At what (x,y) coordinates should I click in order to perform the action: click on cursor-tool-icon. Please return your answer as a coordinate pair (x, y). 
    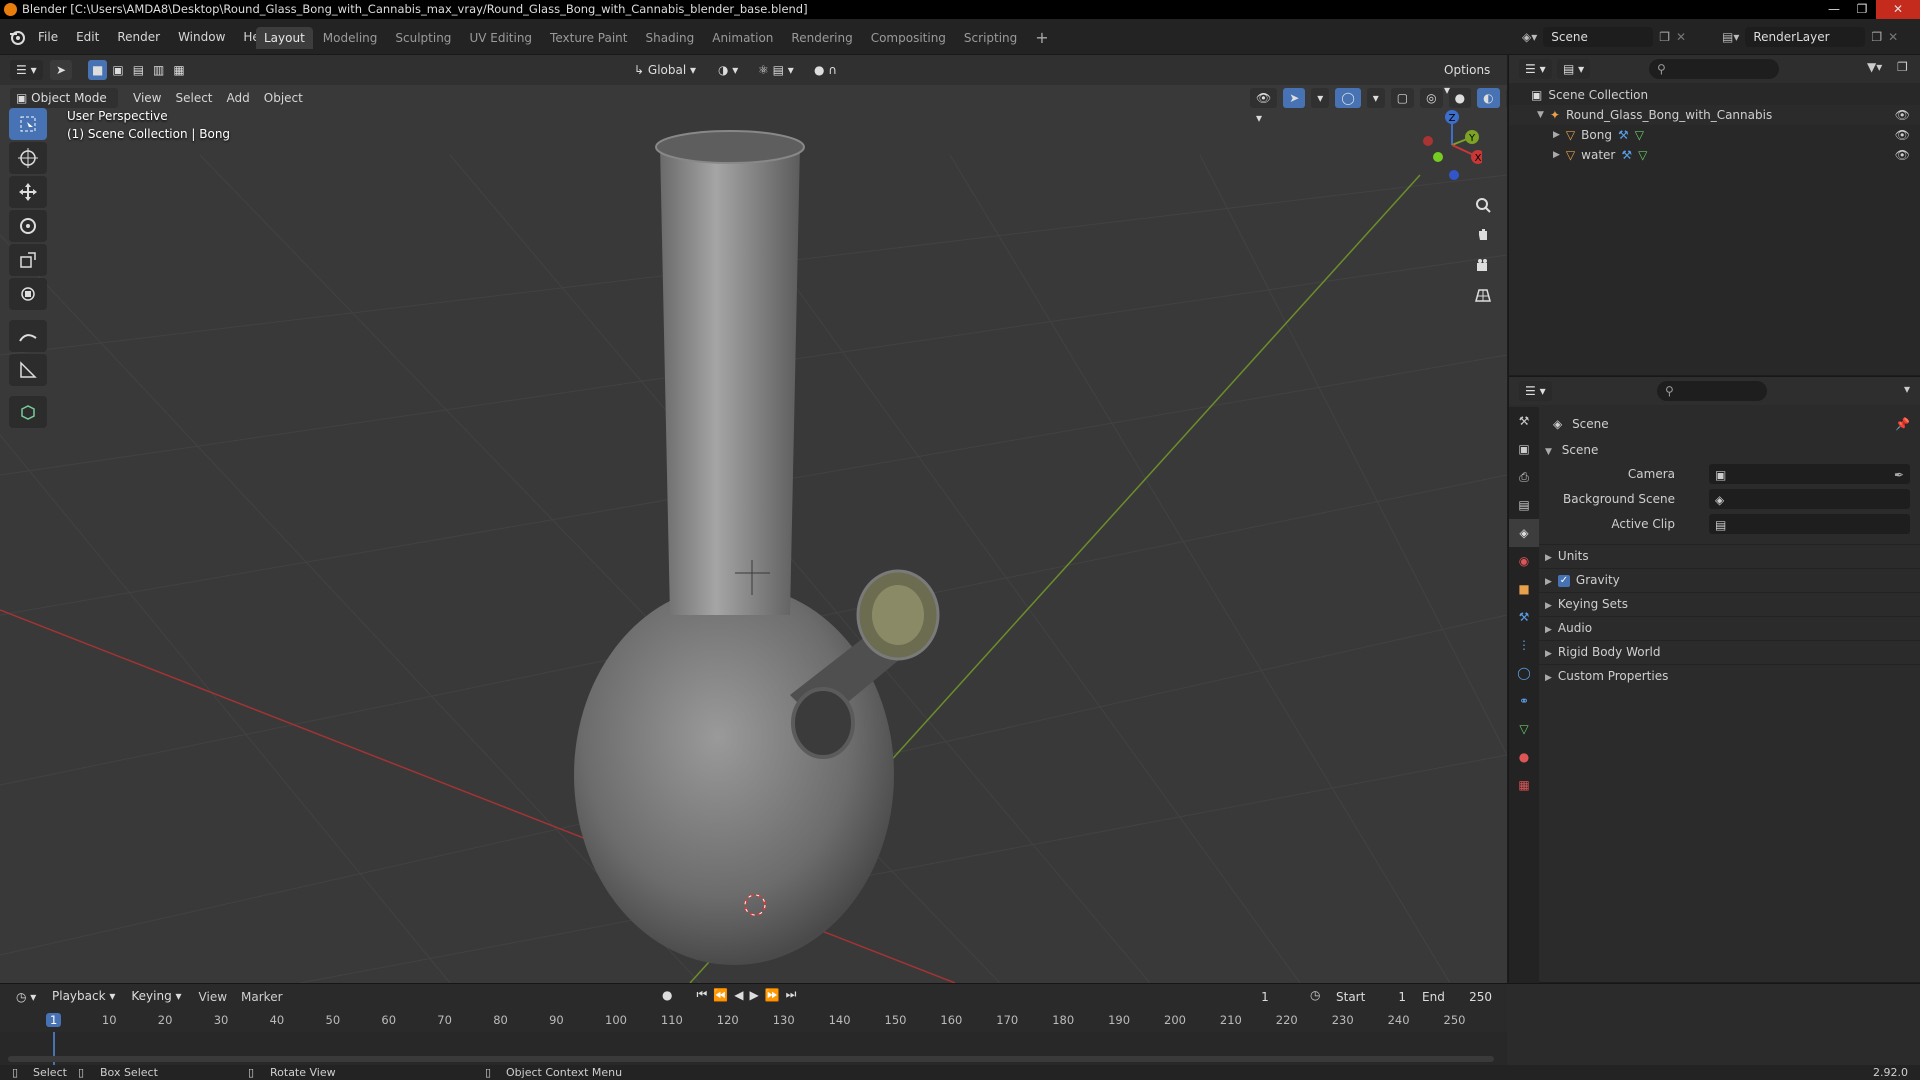
    Looking at the image, I should click on (28, 158).